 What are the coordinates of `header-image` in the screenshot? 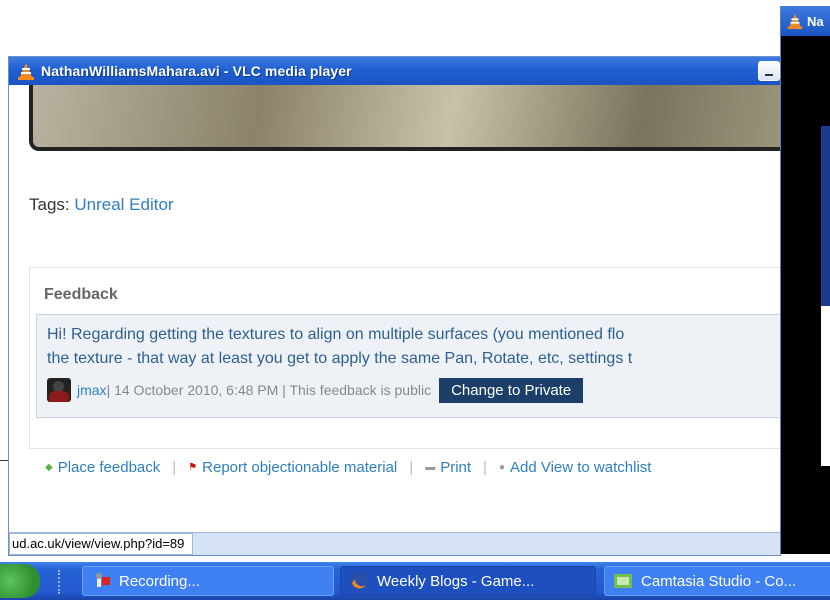 It's located at (404, 118).